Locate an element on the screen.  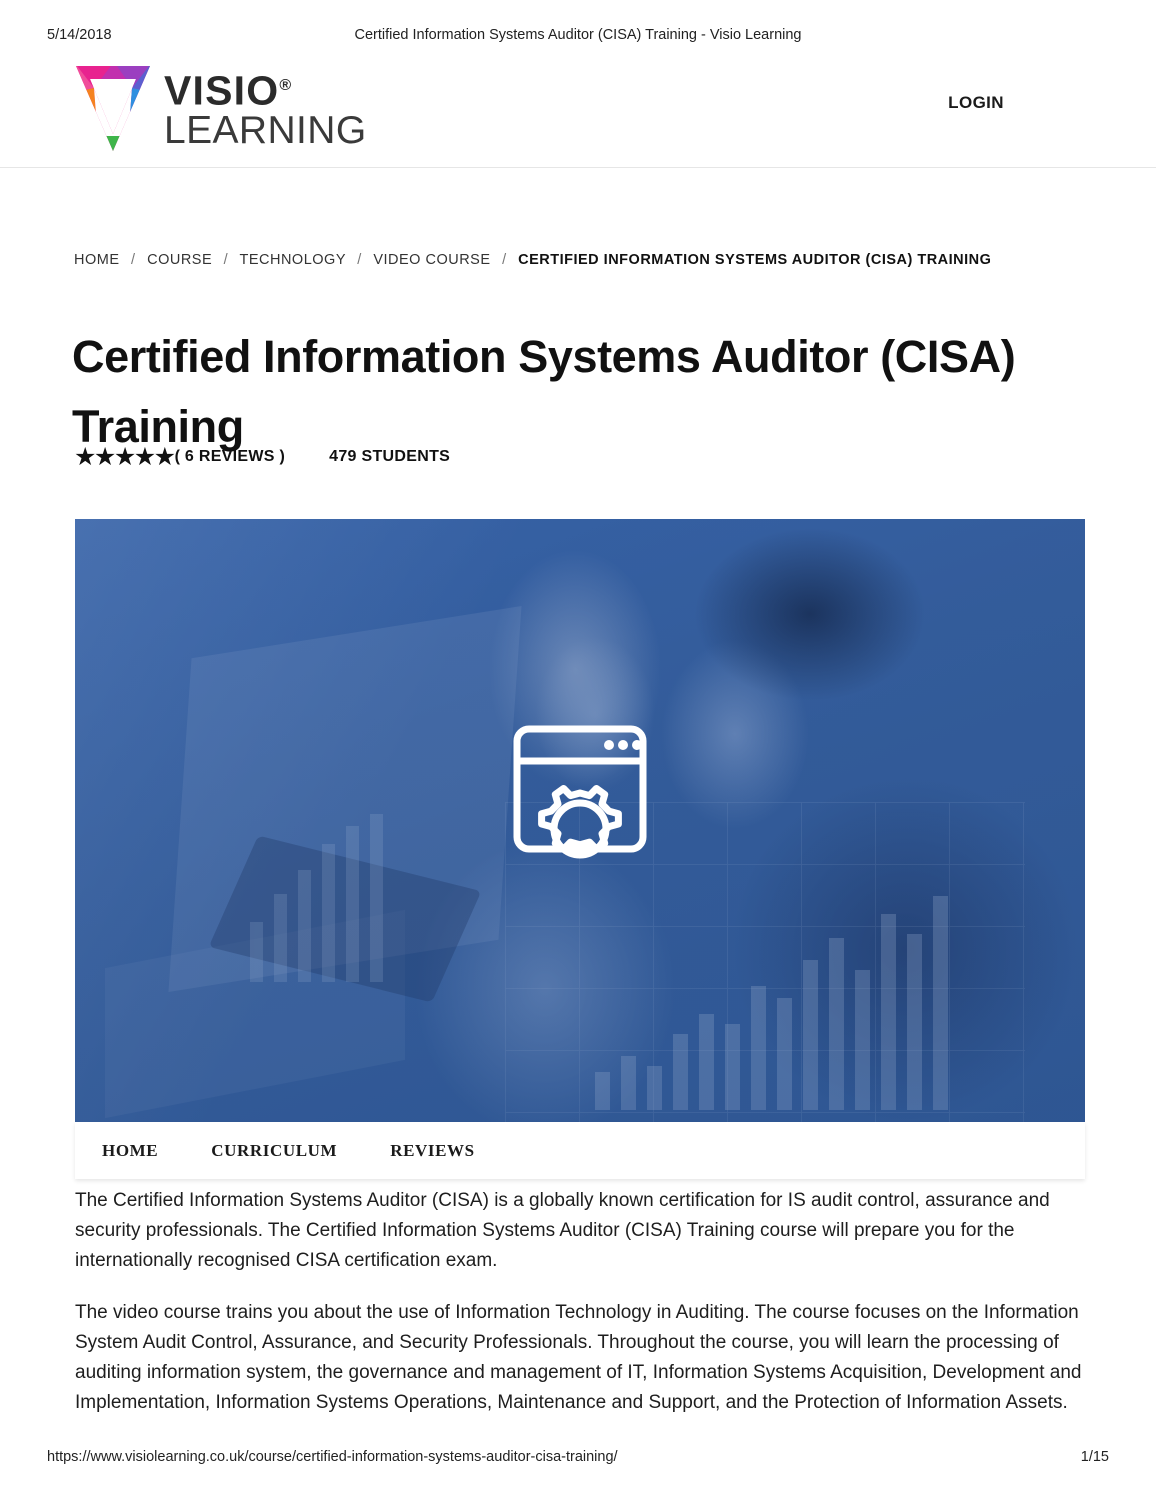
brand-wordmark: VISIO® LEARNING is located at coordinates (289, 108).